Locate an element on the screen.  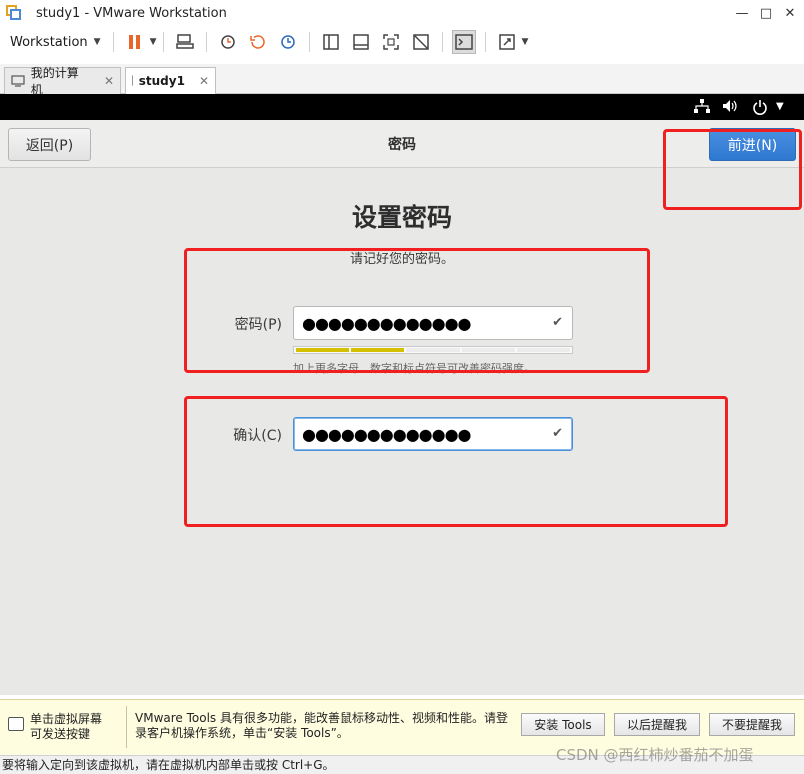
chevron-down-icon: ▼ is located at coordinates (97, 42).